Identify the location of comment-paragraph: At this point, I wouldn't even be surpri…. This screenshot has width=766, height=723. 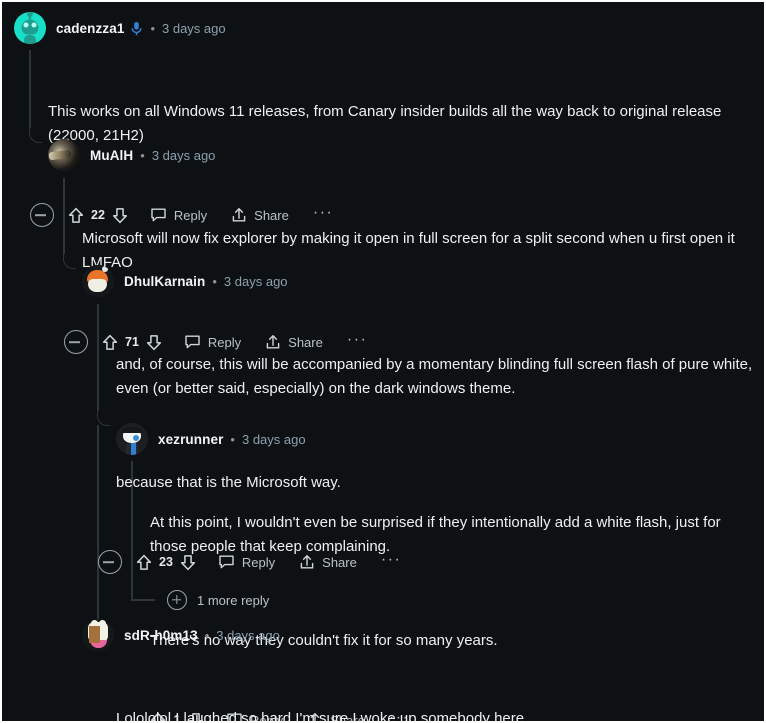
(435, 534).